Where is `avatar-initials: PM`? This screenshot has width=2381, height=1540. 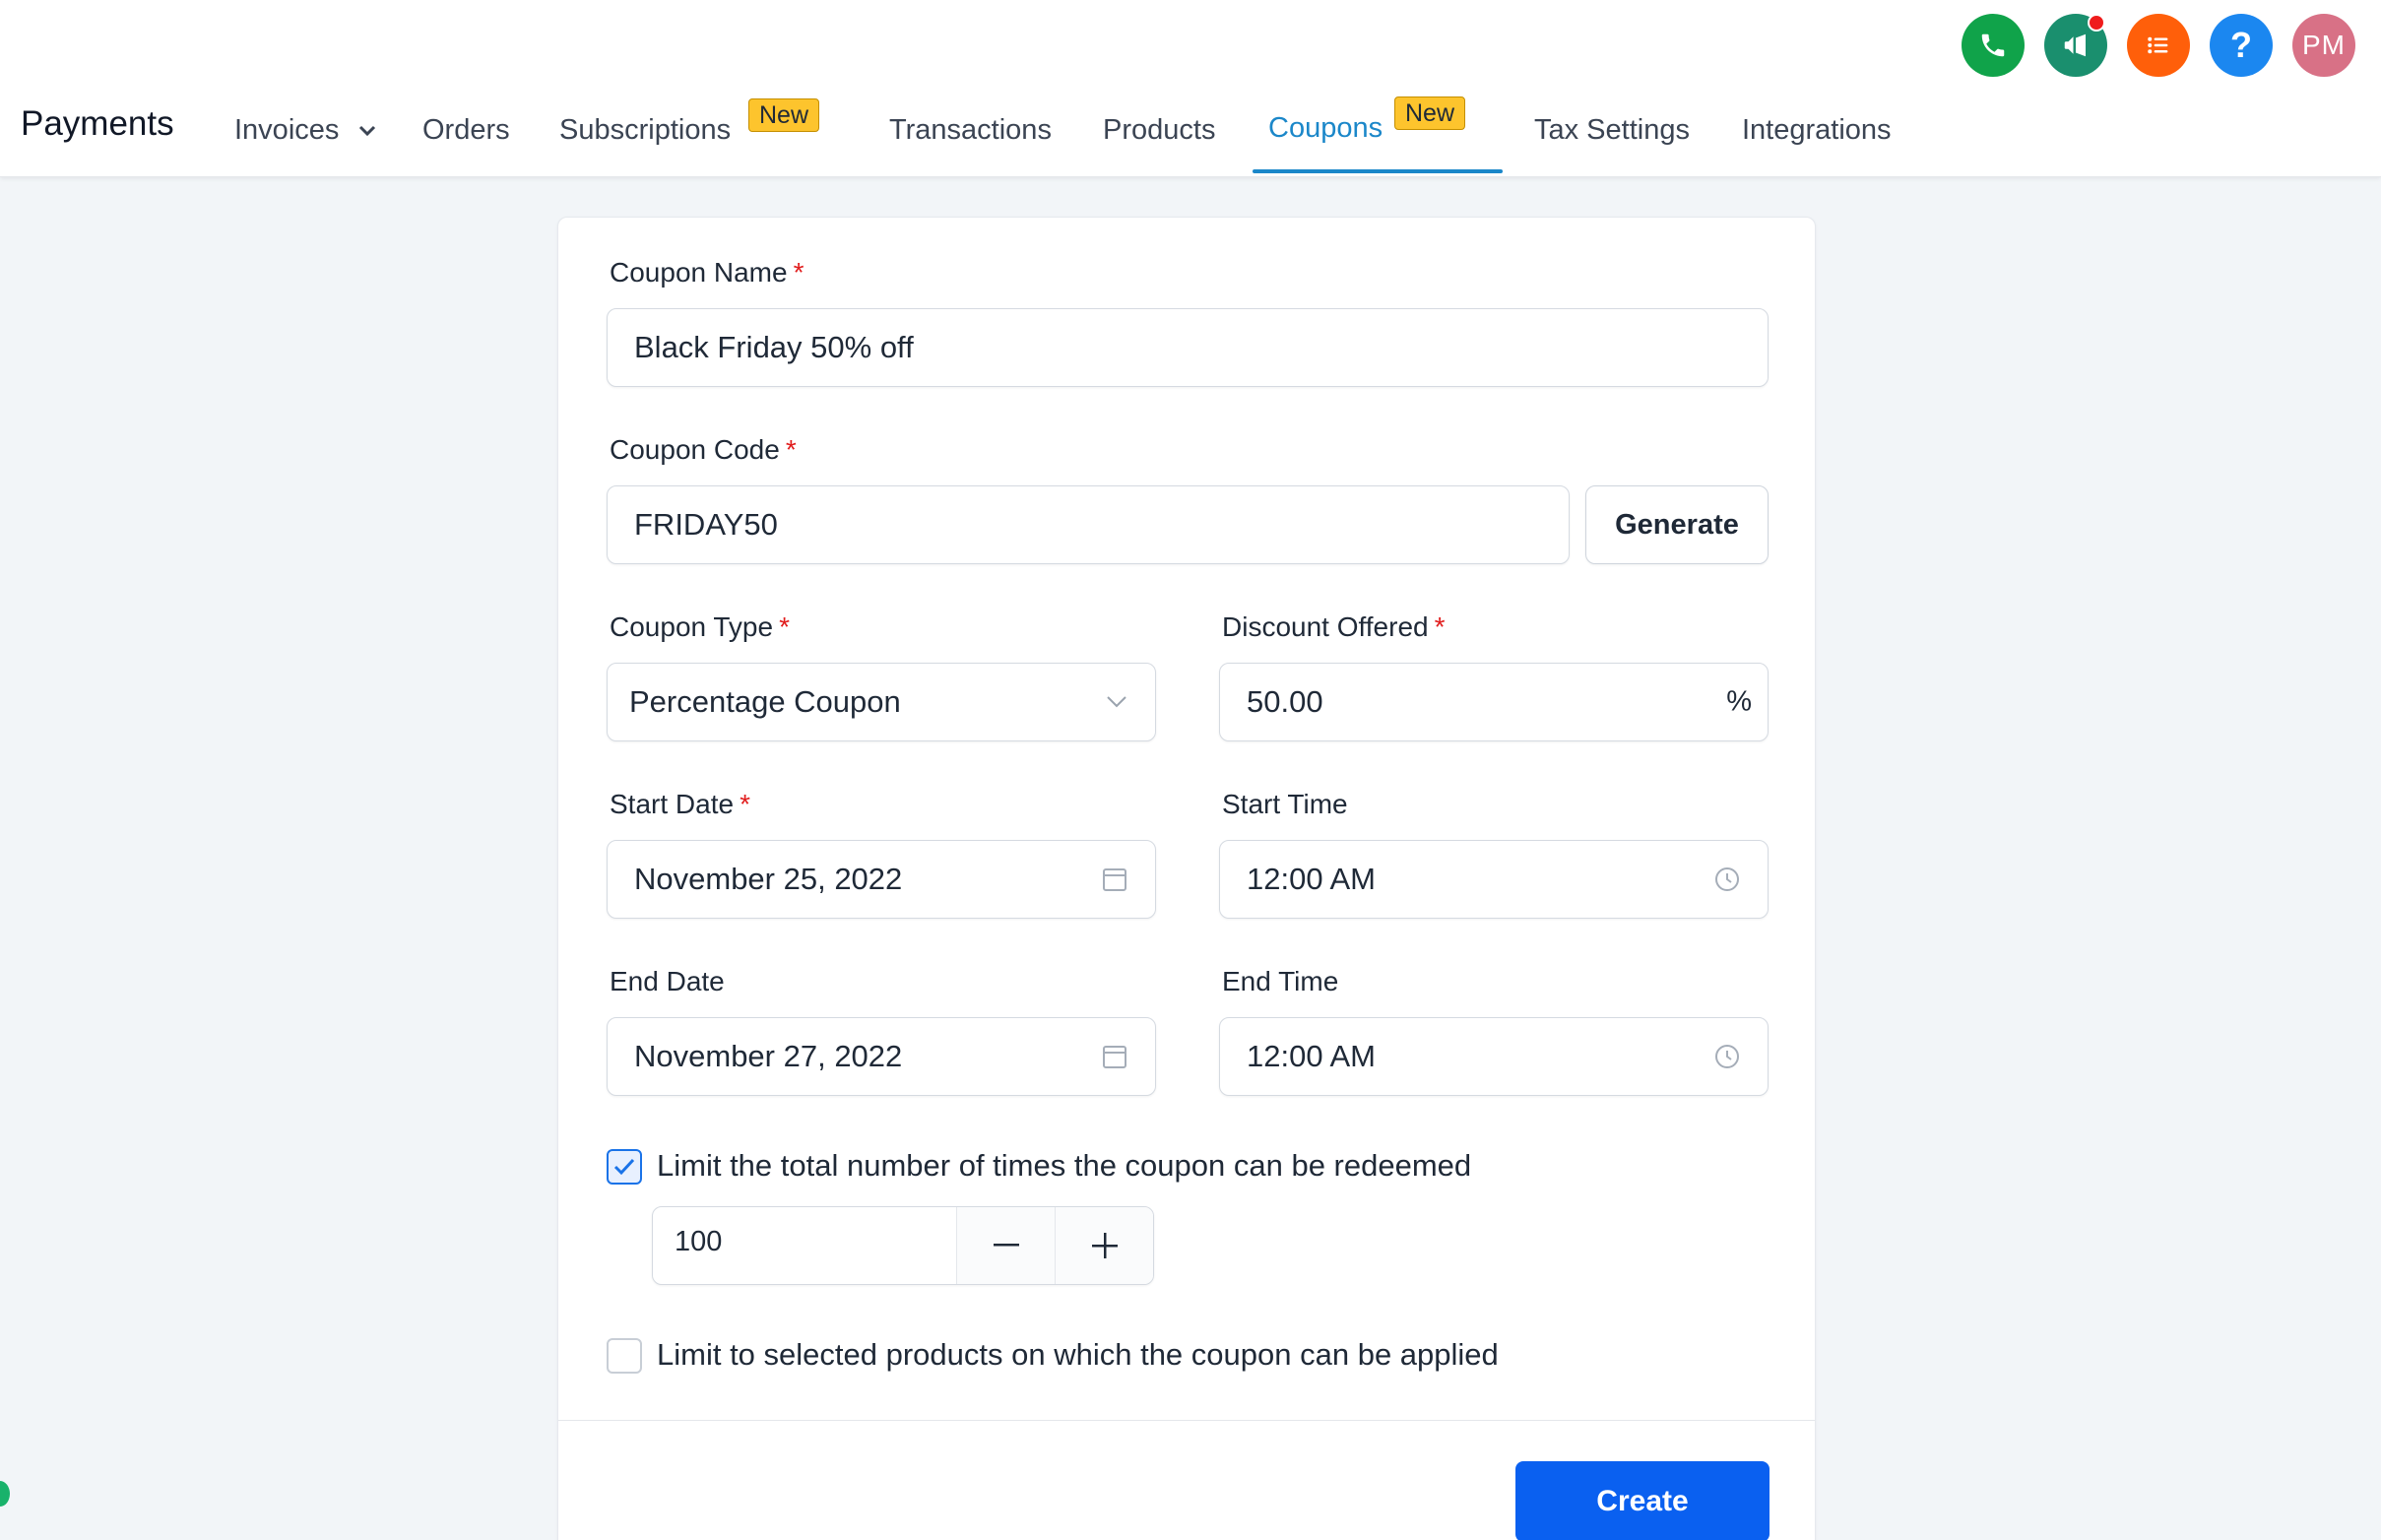
avatar-initials: PM is located at coordinates (2324, 45).